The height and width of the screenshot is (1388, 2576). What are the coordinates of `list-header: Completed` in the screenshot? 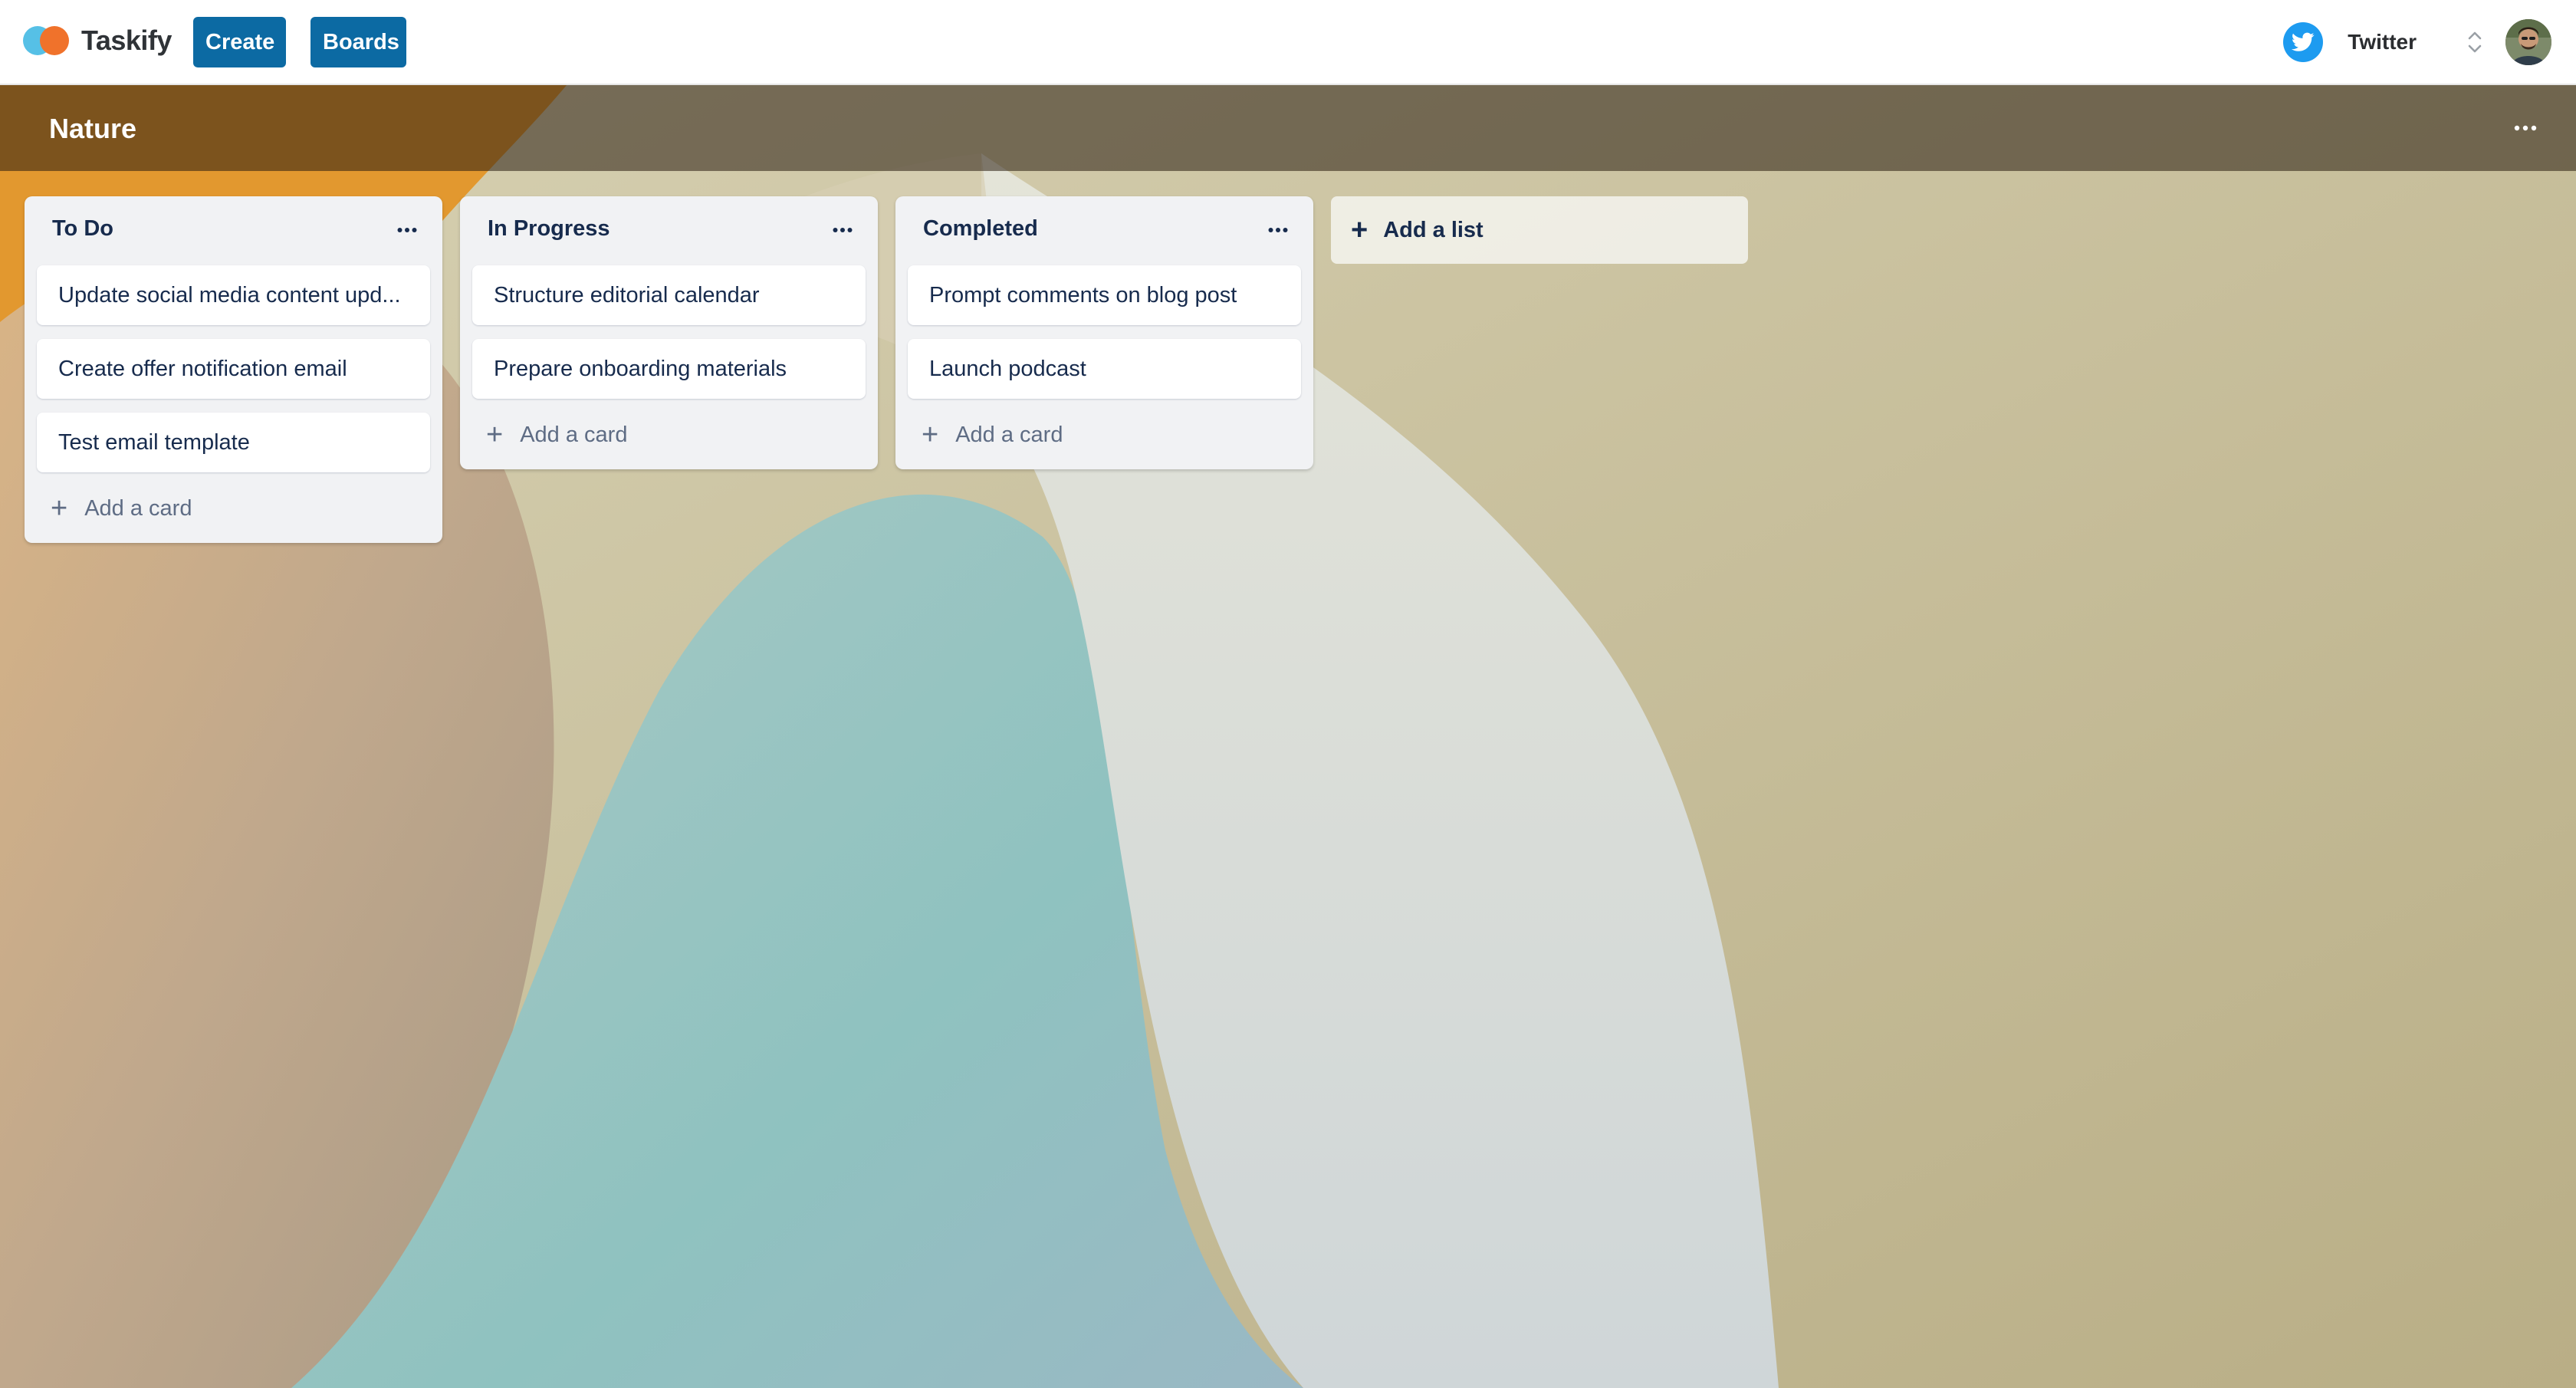 It's located at (1104, 230).